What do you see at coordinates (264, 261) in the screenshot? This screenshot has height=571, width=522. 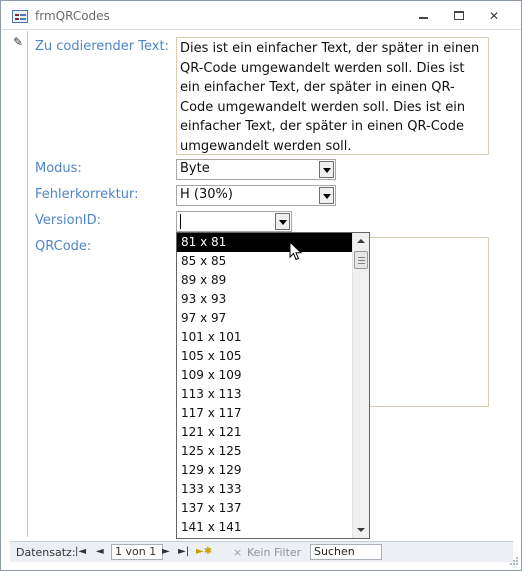 I see `dropdown-item: 85 x 85` at bounding box center [264, 261].